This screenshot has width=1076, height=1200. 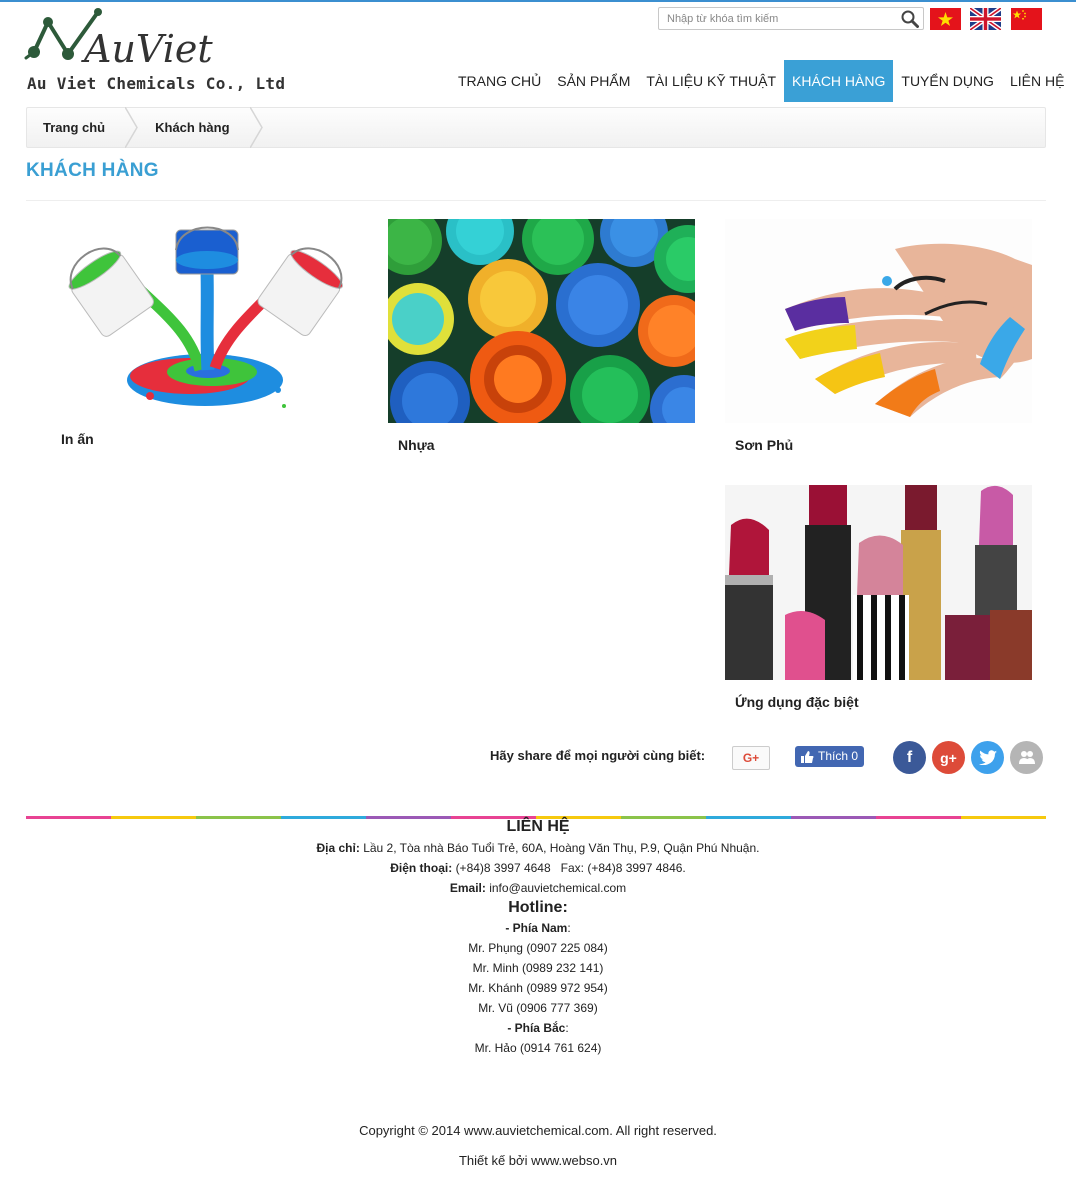 I want to click on phone-value: (+84)8 3997 4648, so click(x=503, y=868).